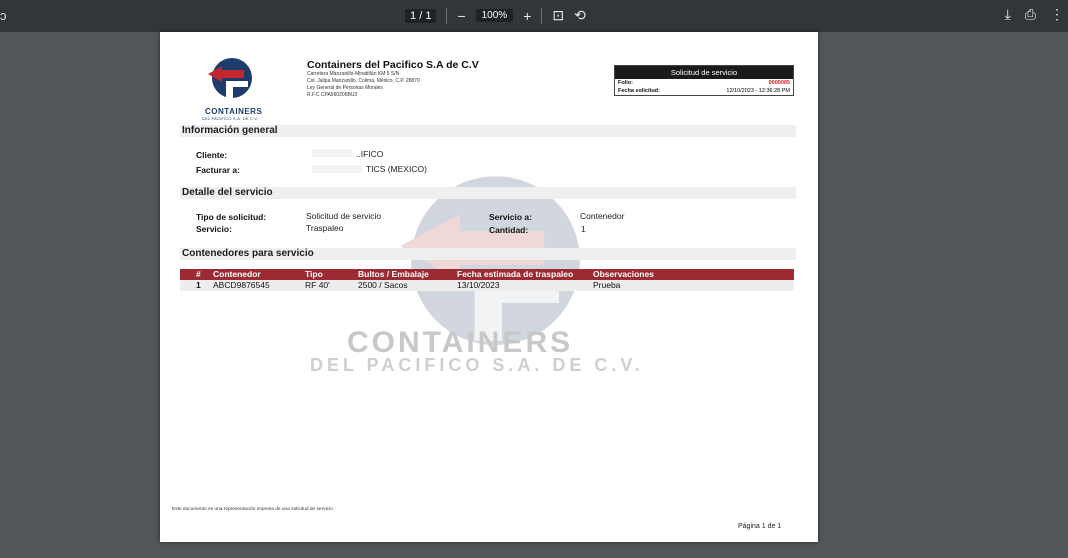  What do you see at coordinates (607, 285) in the screenshot?
I see `row-observations: Prueba` at bounding box center [607, 285].